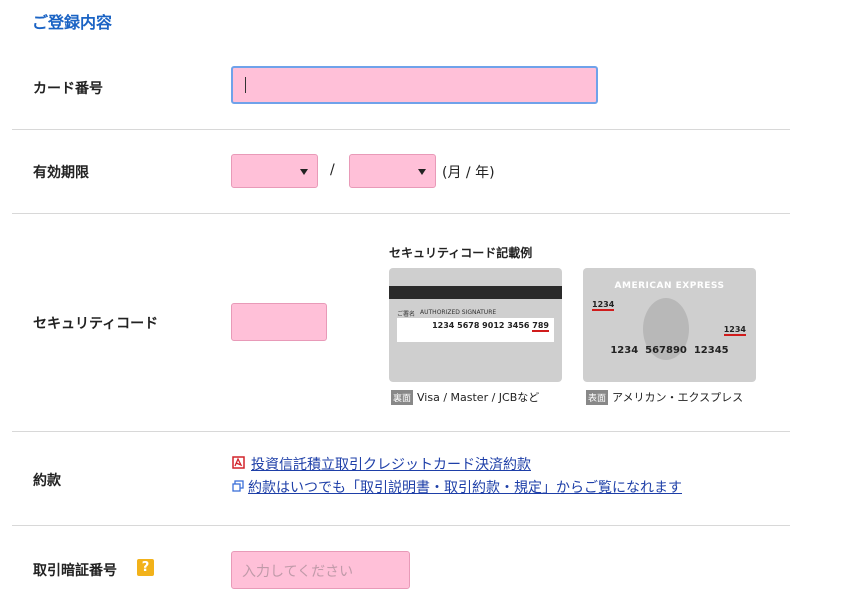  I want to click on terms-pdf-link: 投資信託積立取引クレジットカード決済約款, so click(391, 464).